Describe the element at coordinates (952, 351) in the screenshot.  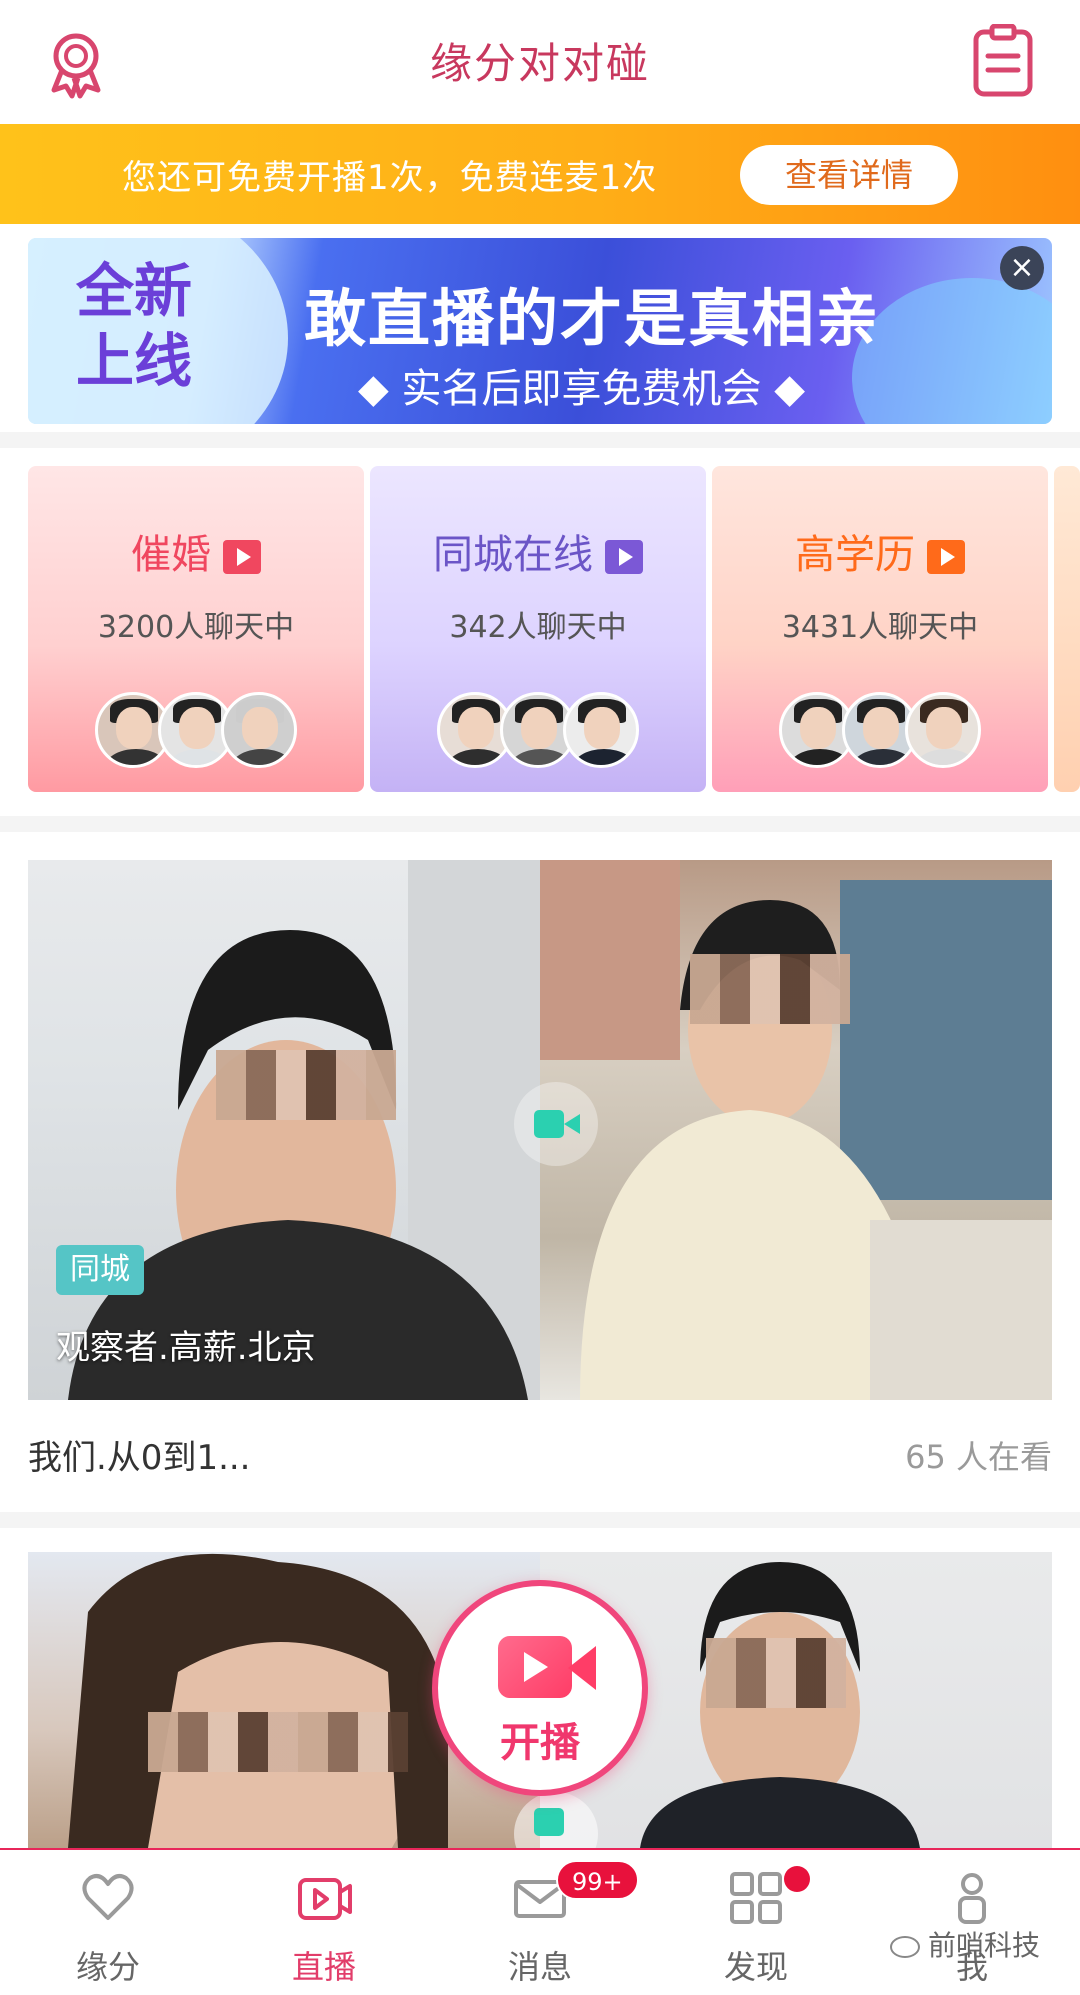
I see `banner-decoration` at that location.